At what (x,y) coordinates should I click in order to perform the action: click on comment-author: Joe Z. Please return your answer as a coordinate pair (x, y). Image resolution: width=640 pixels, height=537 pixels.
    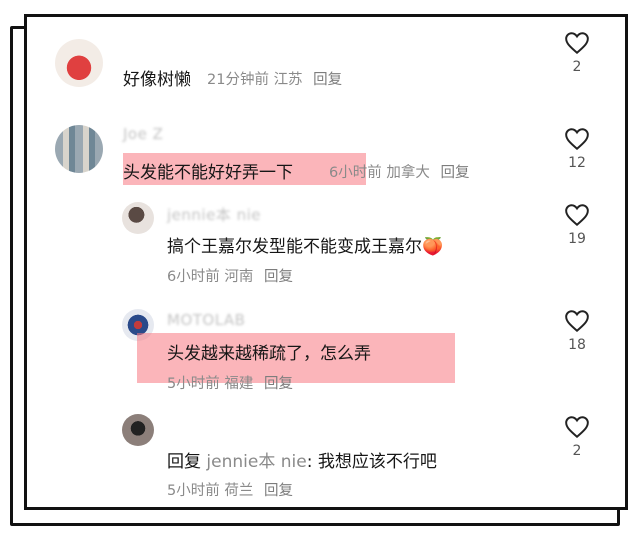
    Looking at the image, I should click on (143, 134).